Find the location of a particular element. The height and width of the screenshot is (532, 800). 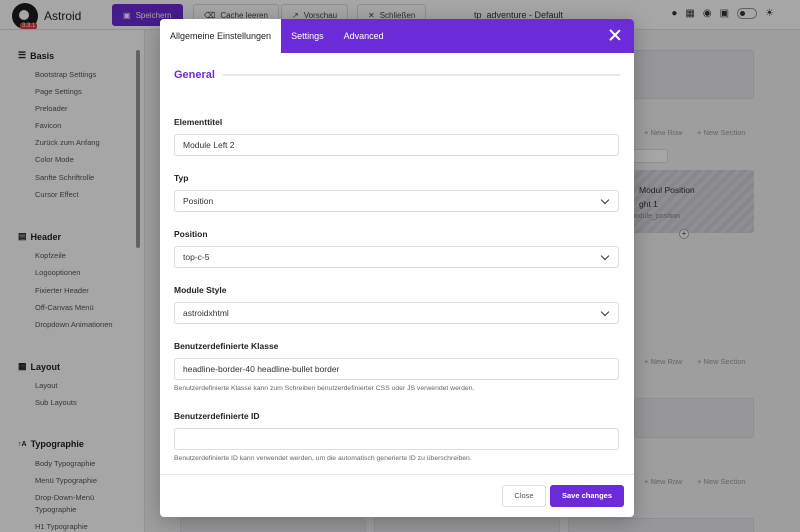

section-title: General is located at coordinates (397, 75).